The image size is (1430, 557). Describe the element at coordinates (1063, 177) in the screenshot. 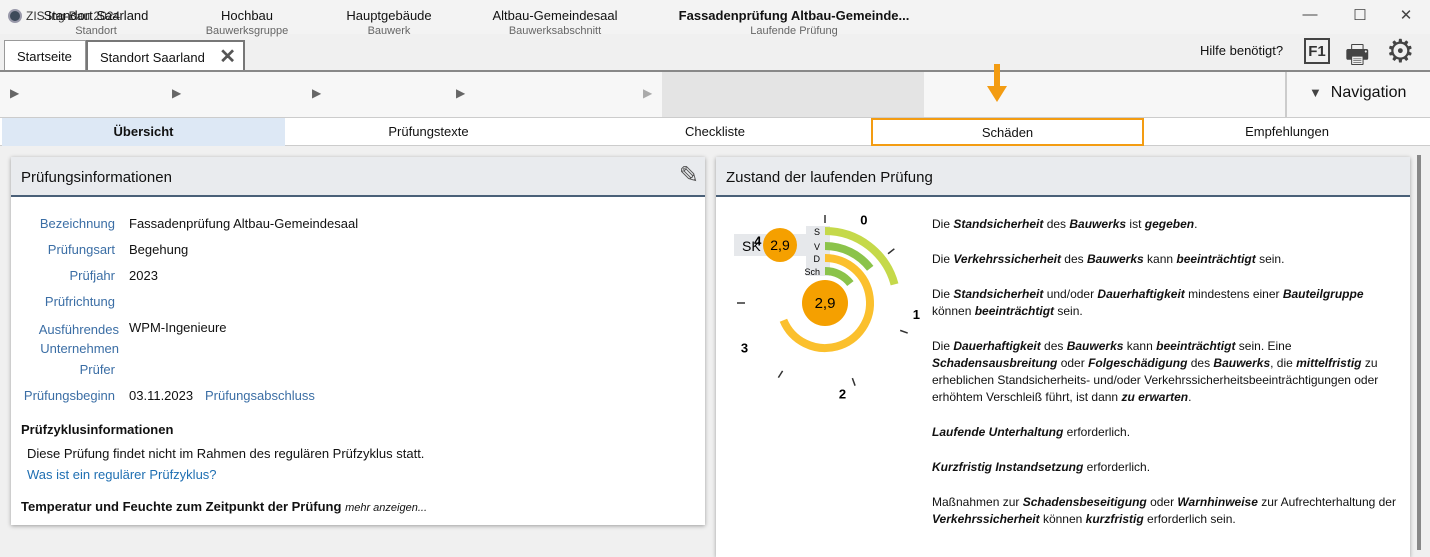

I see `panel-header: Zustand der laufenden Prüfung` at that location.